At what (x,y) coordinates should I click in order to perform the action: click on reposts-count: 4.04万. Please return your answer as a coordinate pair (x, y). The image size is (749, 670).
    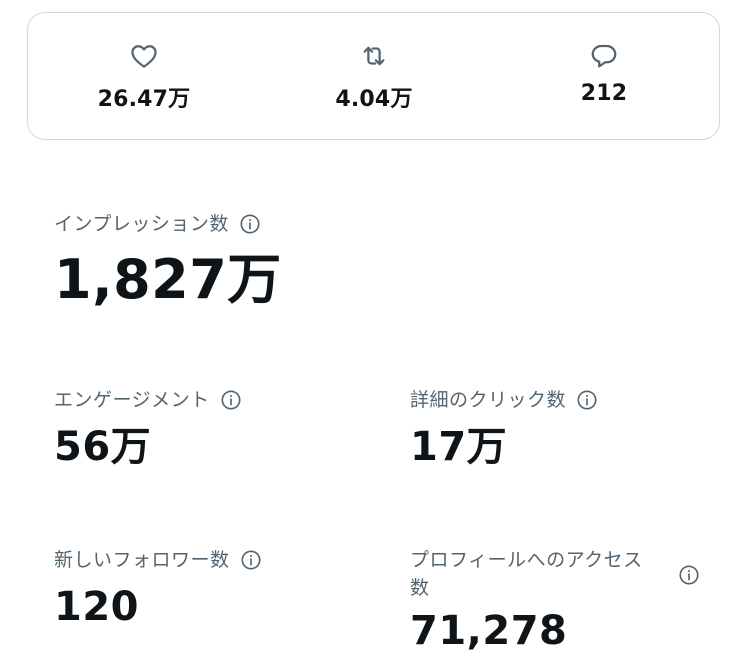
    Looking at the image, I should click on (374, 99).